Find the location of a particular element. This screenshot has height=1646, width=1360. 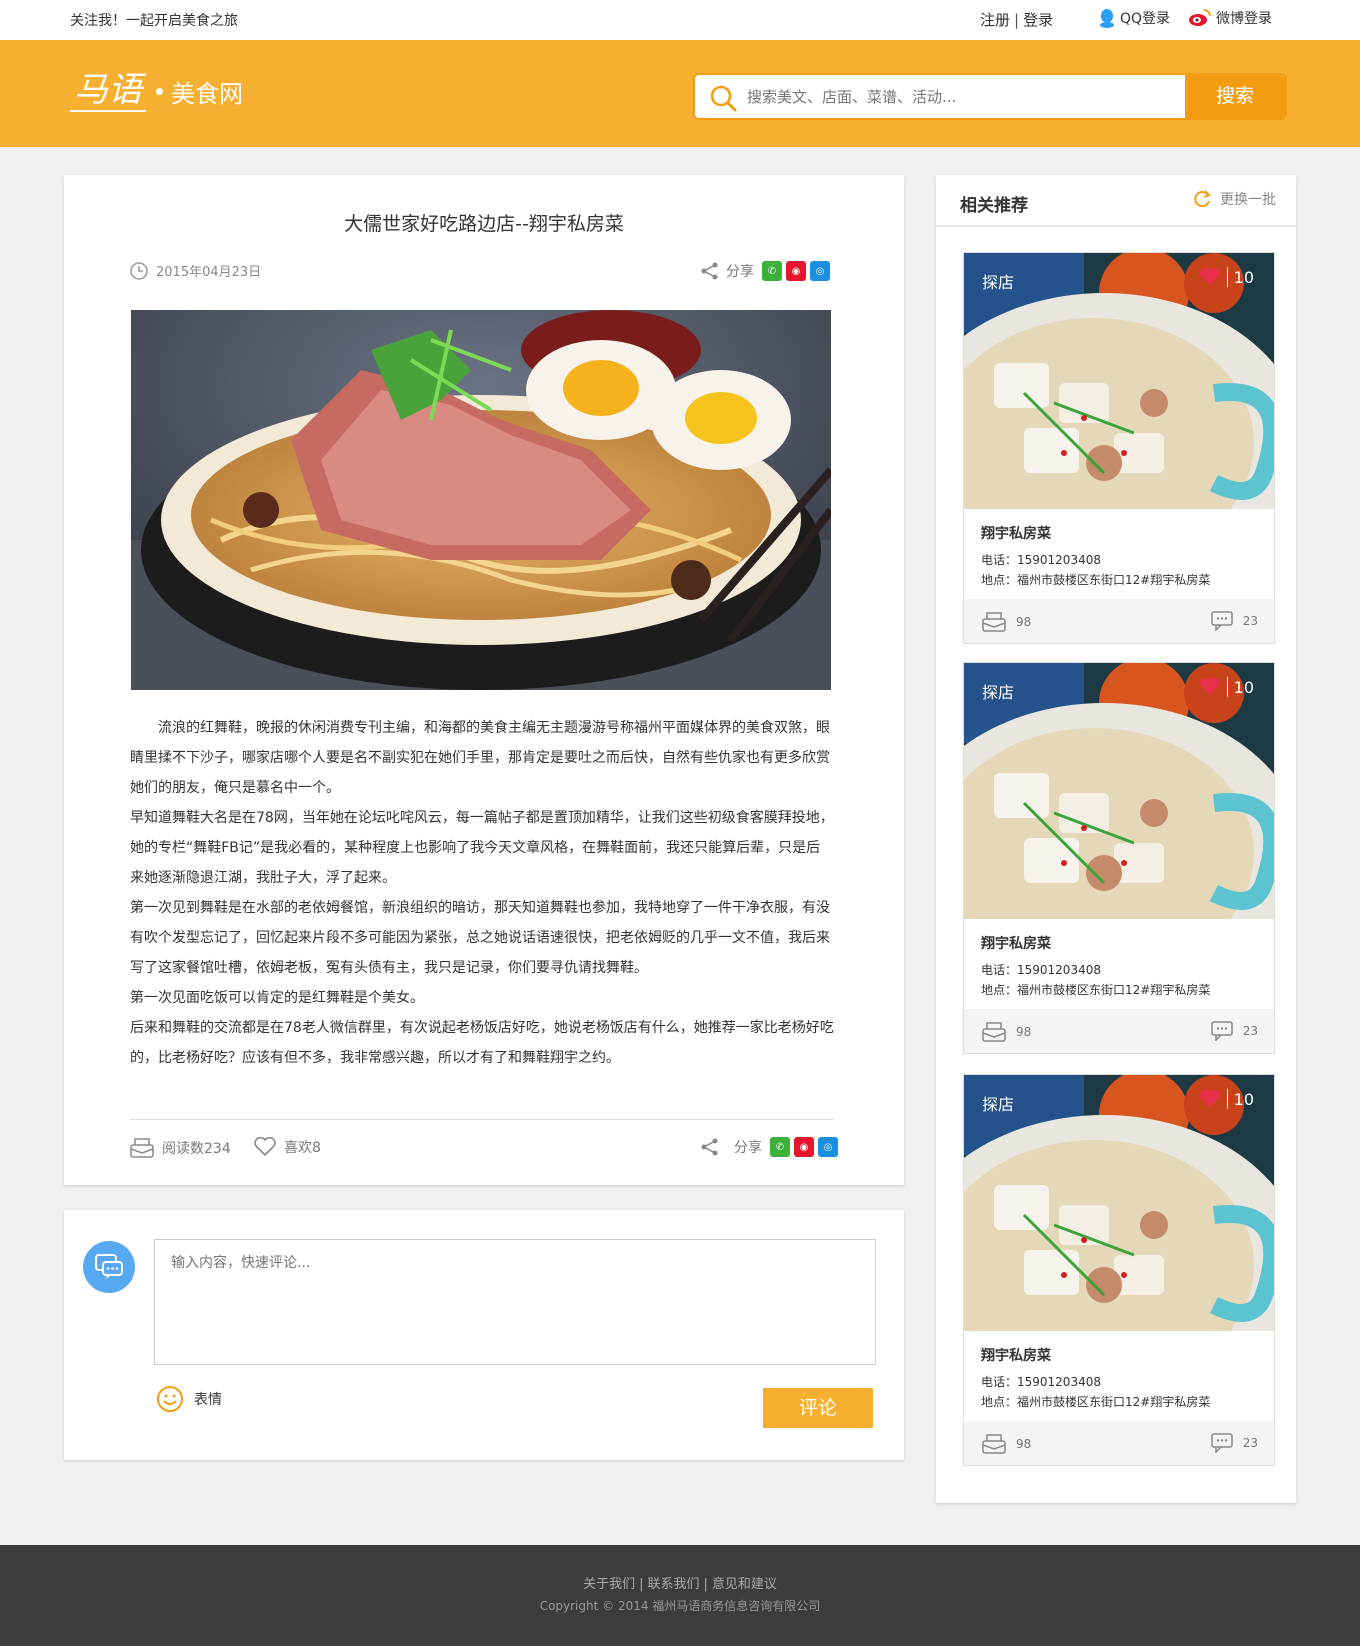

footer-links: 关于我们 | 联系我们 | 意见和建议 is located at coordinates (680, 1582).